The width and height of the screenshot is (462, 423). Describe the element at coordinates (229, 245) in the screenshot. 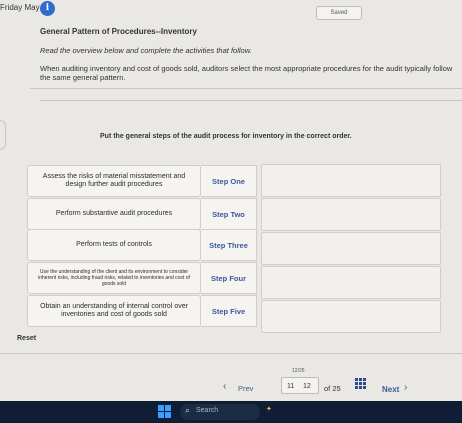

I see `step-label: Step Three` at that location.